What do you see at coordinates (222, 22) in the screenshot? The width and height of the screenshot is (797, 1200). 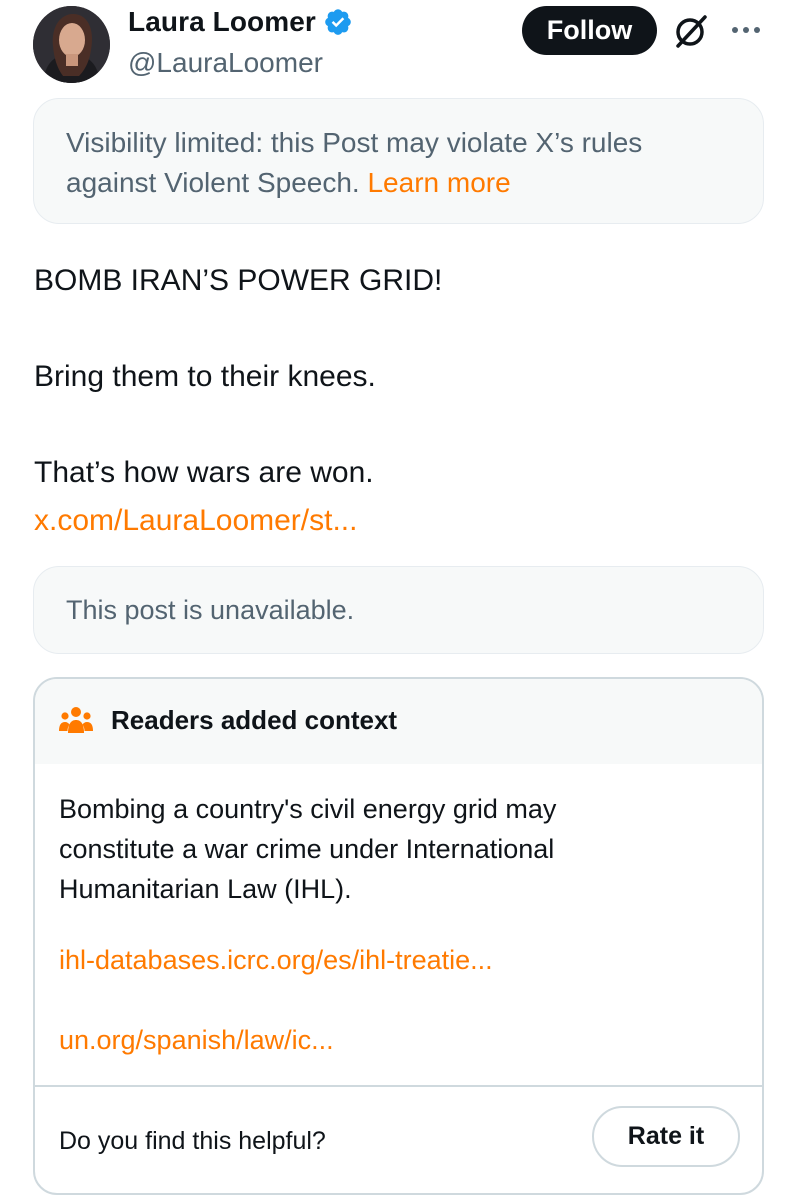 I see `author-name: Laura Loomer` at bounding box center [222, 22].